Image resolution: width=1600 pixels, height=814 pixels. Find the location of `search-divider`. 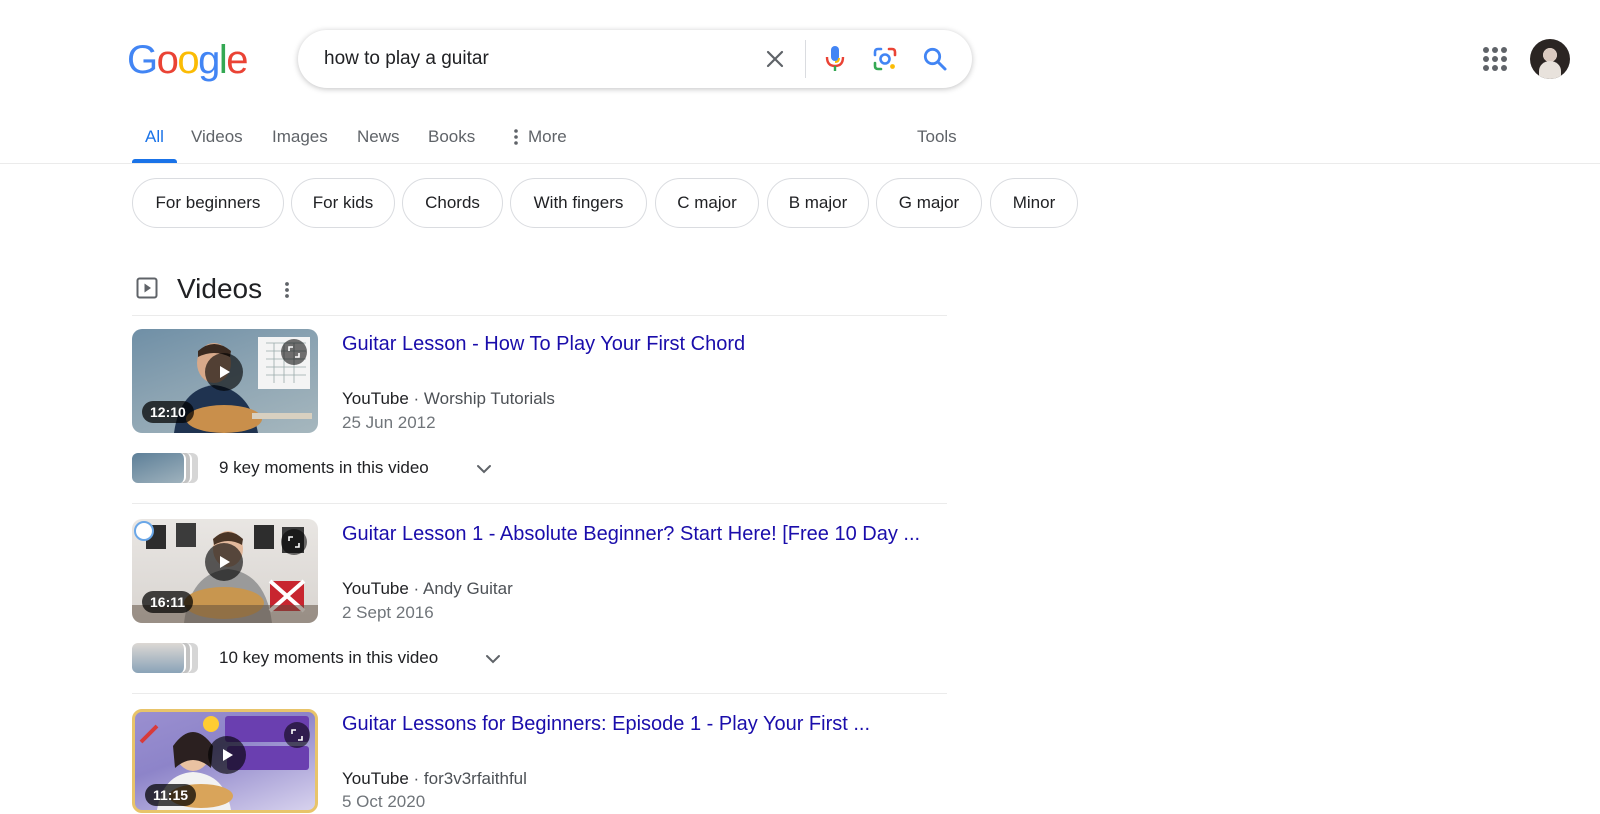

search-divider is located at coordinates (805, 59).